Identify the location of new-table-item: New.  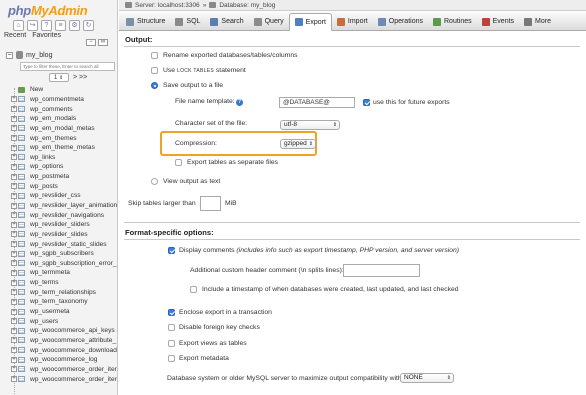
(58, 90).